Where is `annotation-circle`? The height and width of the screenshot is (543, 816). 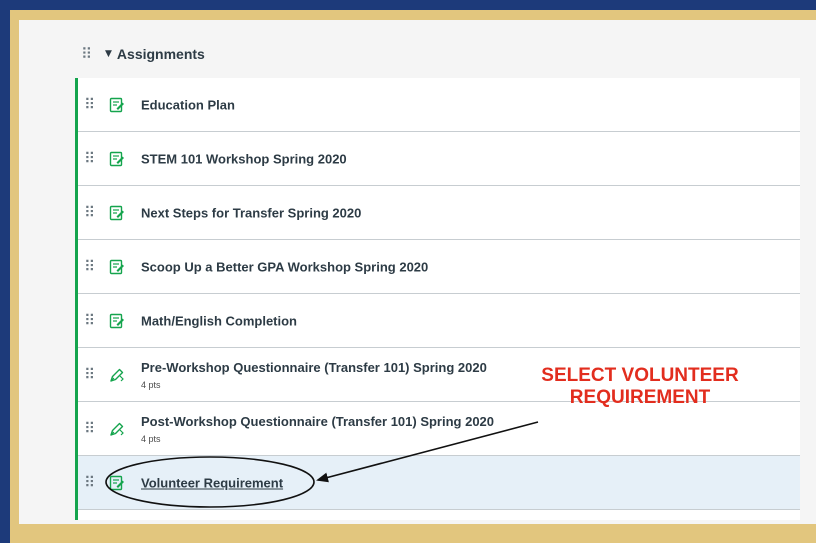
annotation-circle is located at coordinates (210, 482).